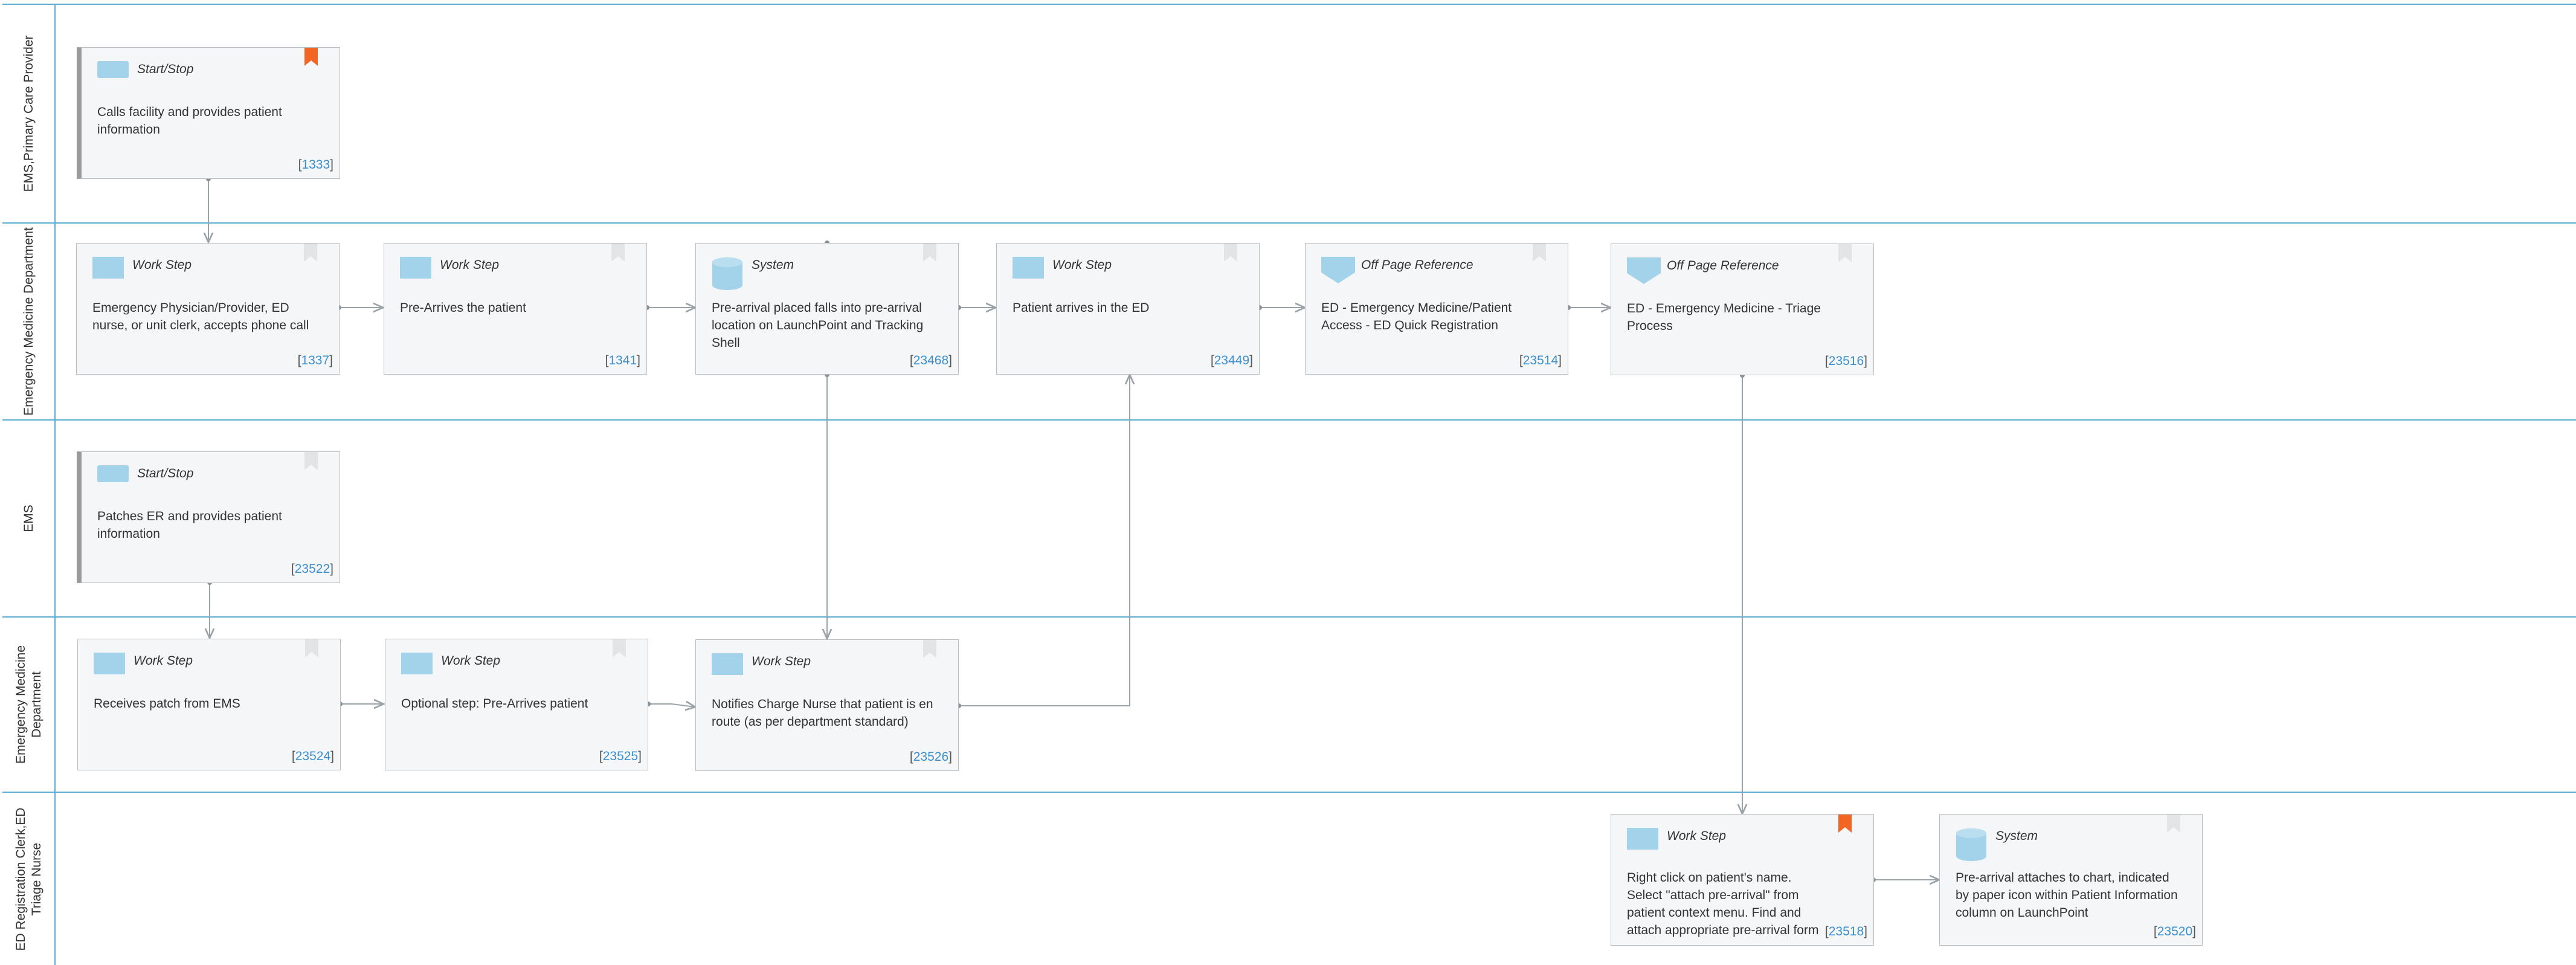 This screenshot has height=965, width=2576. I want to click on step-reference-id: 23449, so click(1231, 360).